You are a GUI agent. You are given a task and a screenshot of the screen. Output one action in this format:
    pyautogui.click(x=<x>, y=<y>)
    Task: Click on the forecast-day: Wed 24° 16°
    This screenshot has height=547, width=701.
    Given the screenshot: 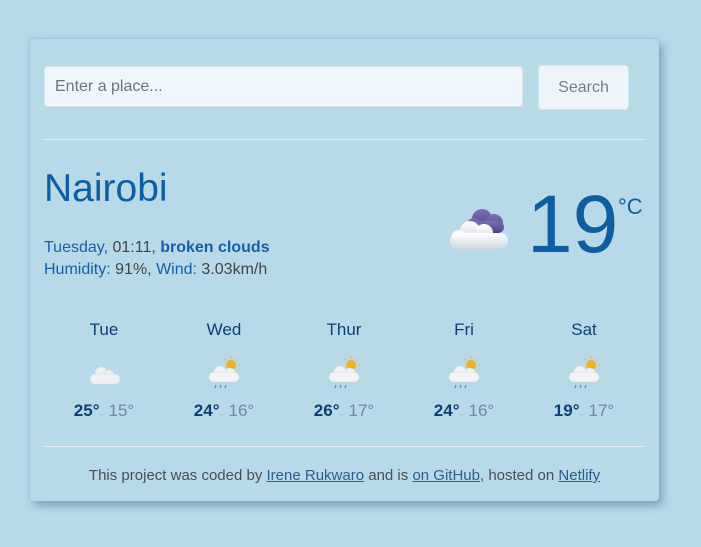 What is the action you would take?
    pyautogui.click(x=224, y=370)
    